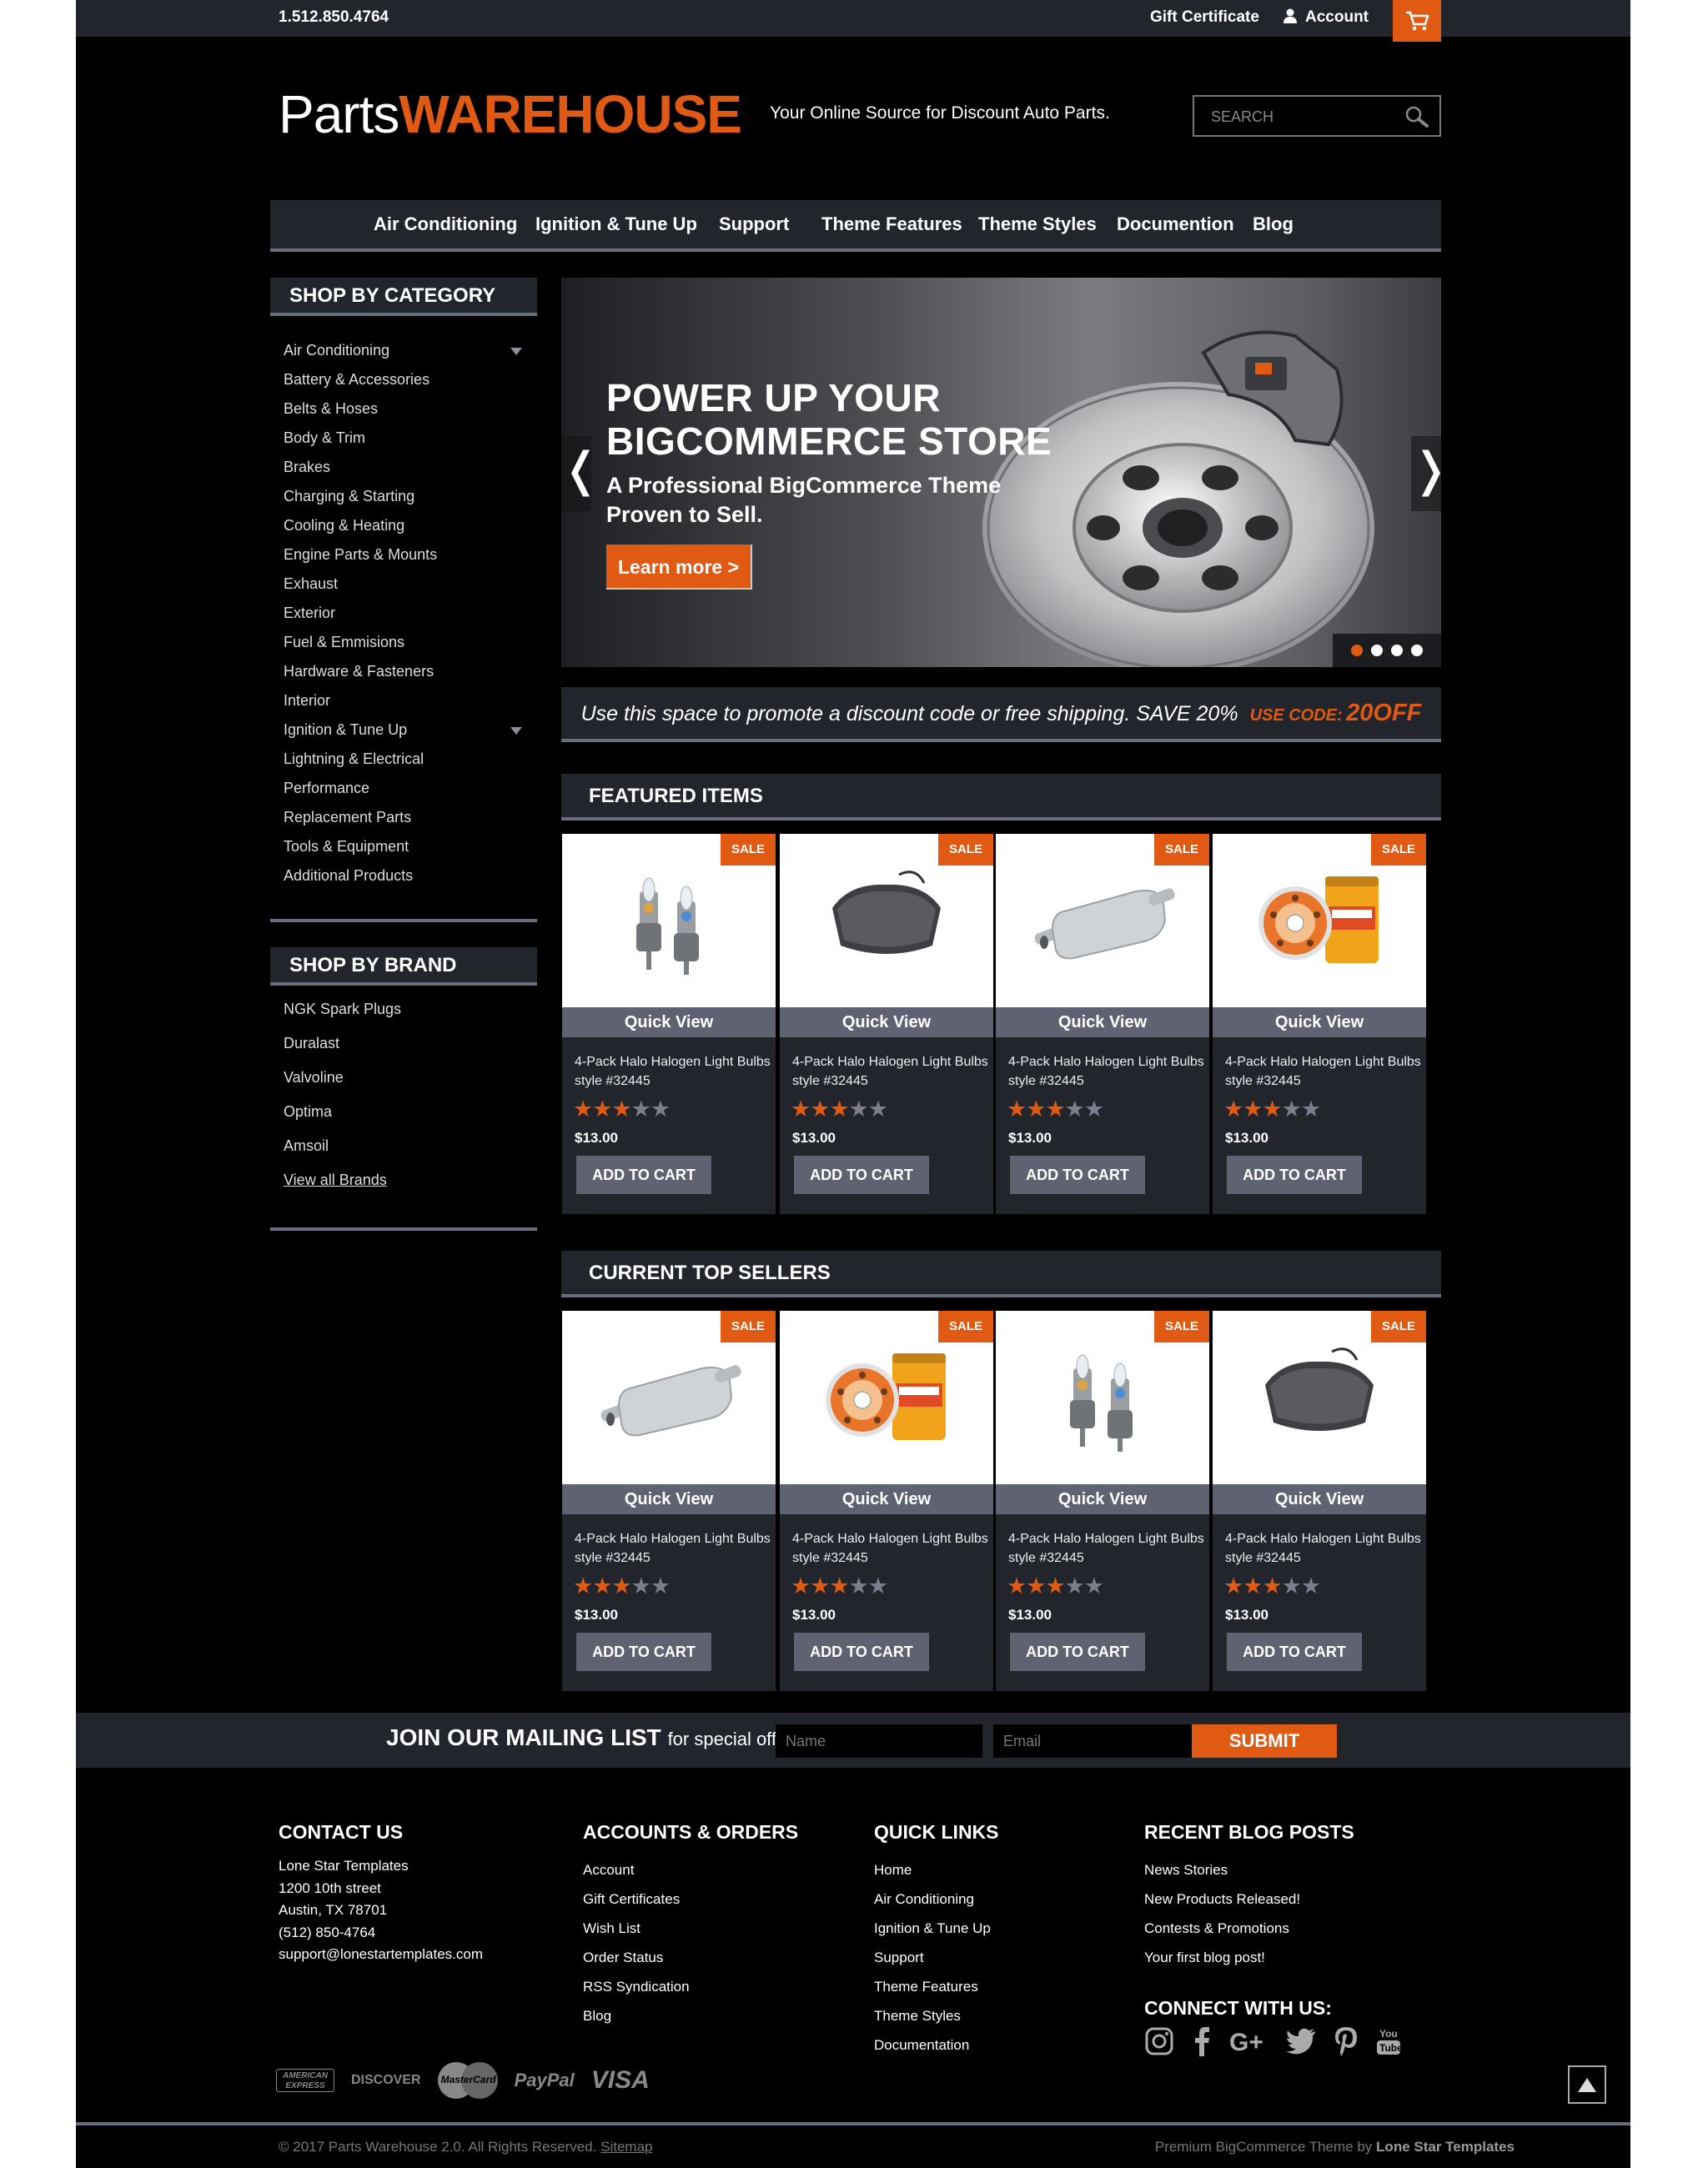  I want to click on facebook-icon, so click(1202, 2041).